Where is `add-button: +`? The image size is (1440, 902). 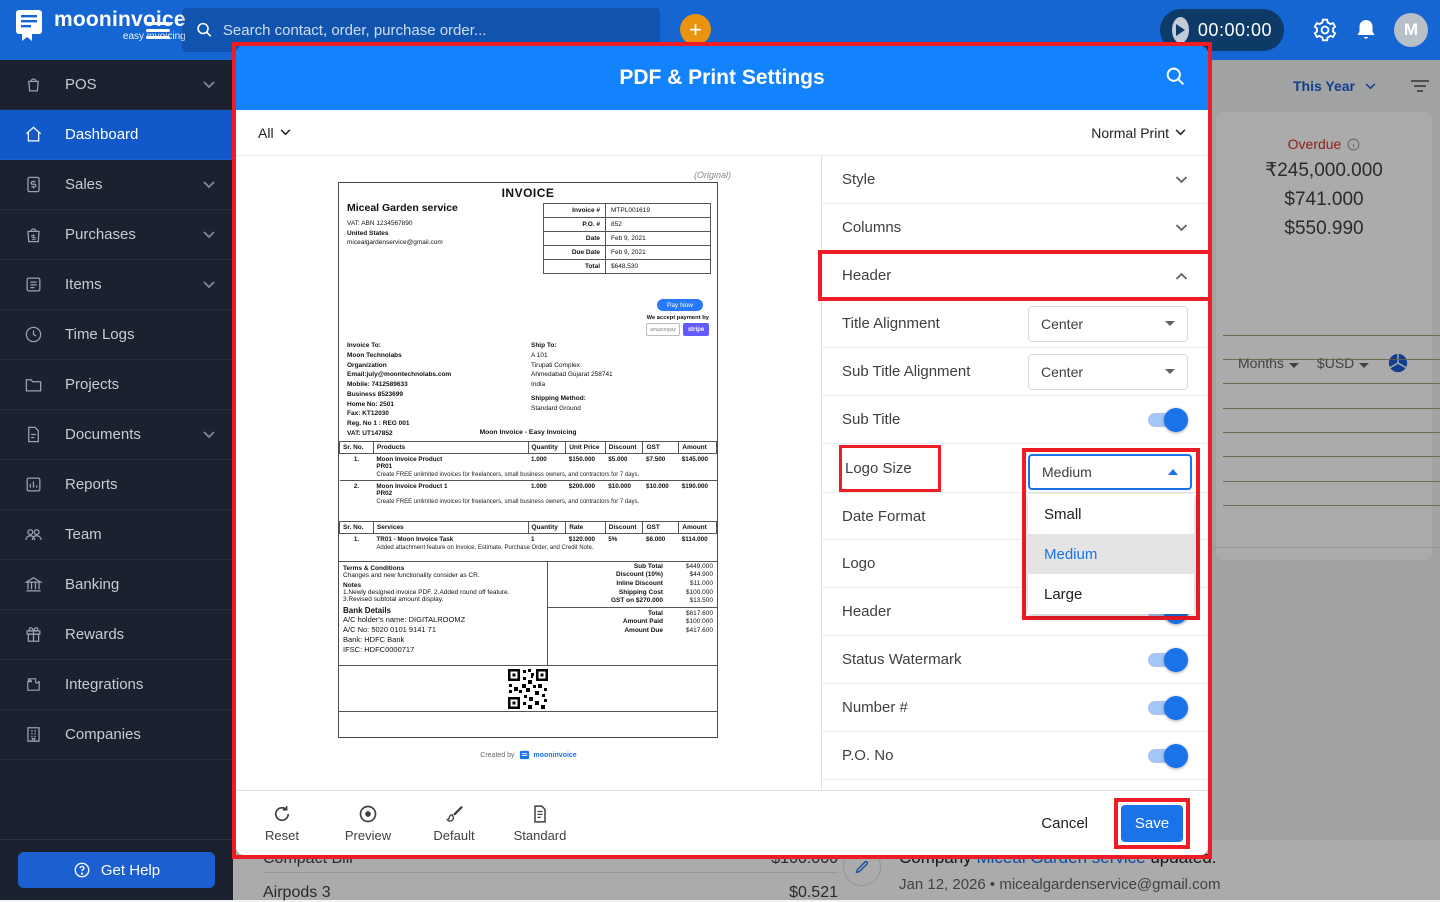
add-button: + is located at coordinates (695, 29).